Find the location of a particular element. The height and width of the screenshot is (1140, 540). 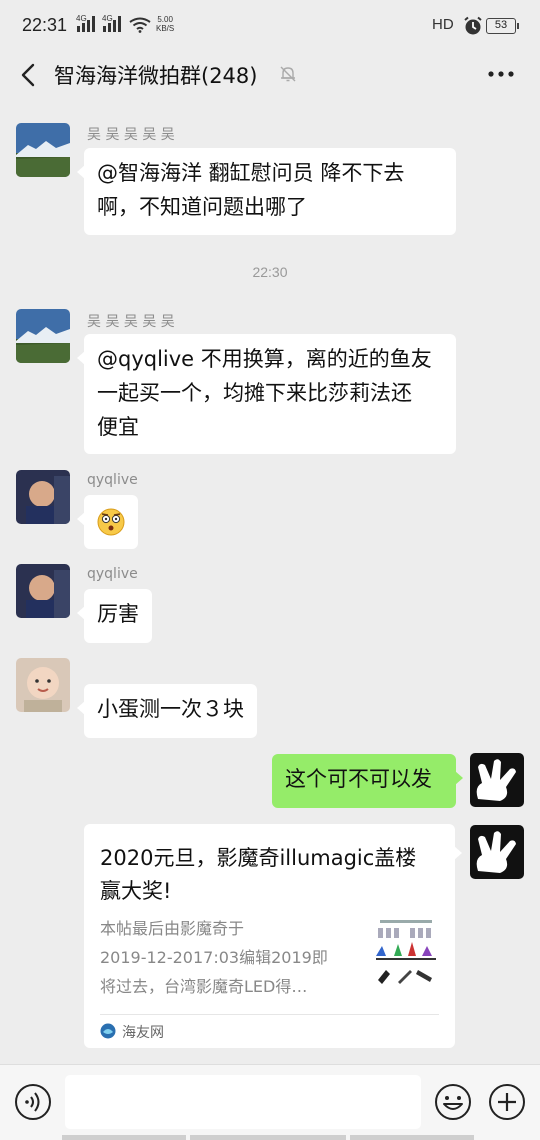

plus-icon is located at coordinates (507, 1102).